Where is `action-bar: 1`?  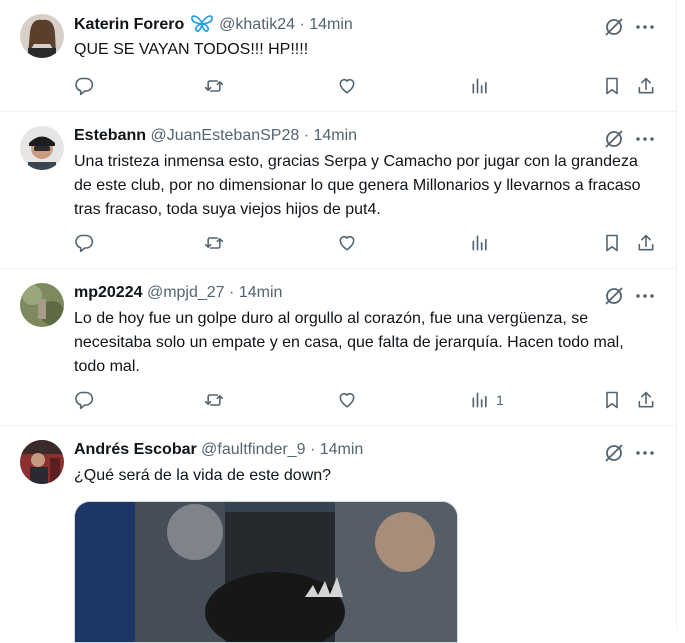 action-bar: 1 is located at coordinates (367, 400).